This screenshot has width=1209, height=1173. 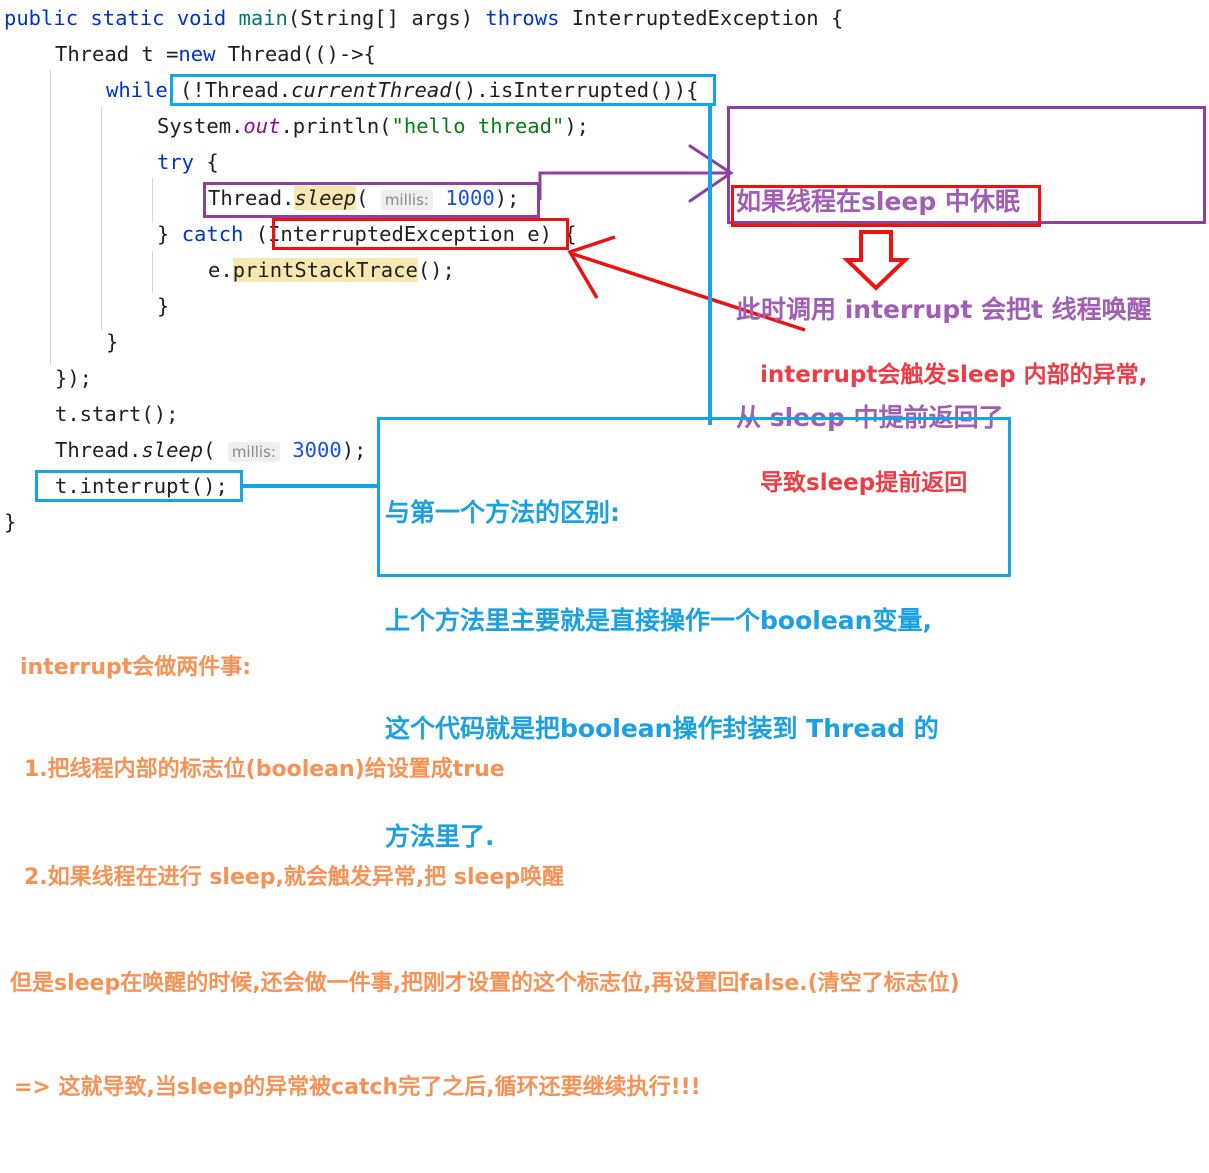 I want to click on throws-type: InterruptedException {, so click(x=707, y=18).